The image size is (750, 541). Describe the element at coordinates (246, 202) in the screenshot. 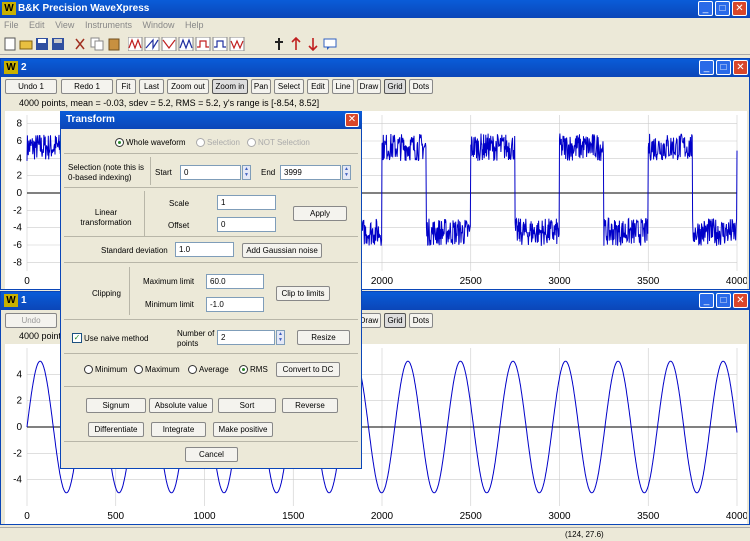

I see `scale-input: 1` at that location.